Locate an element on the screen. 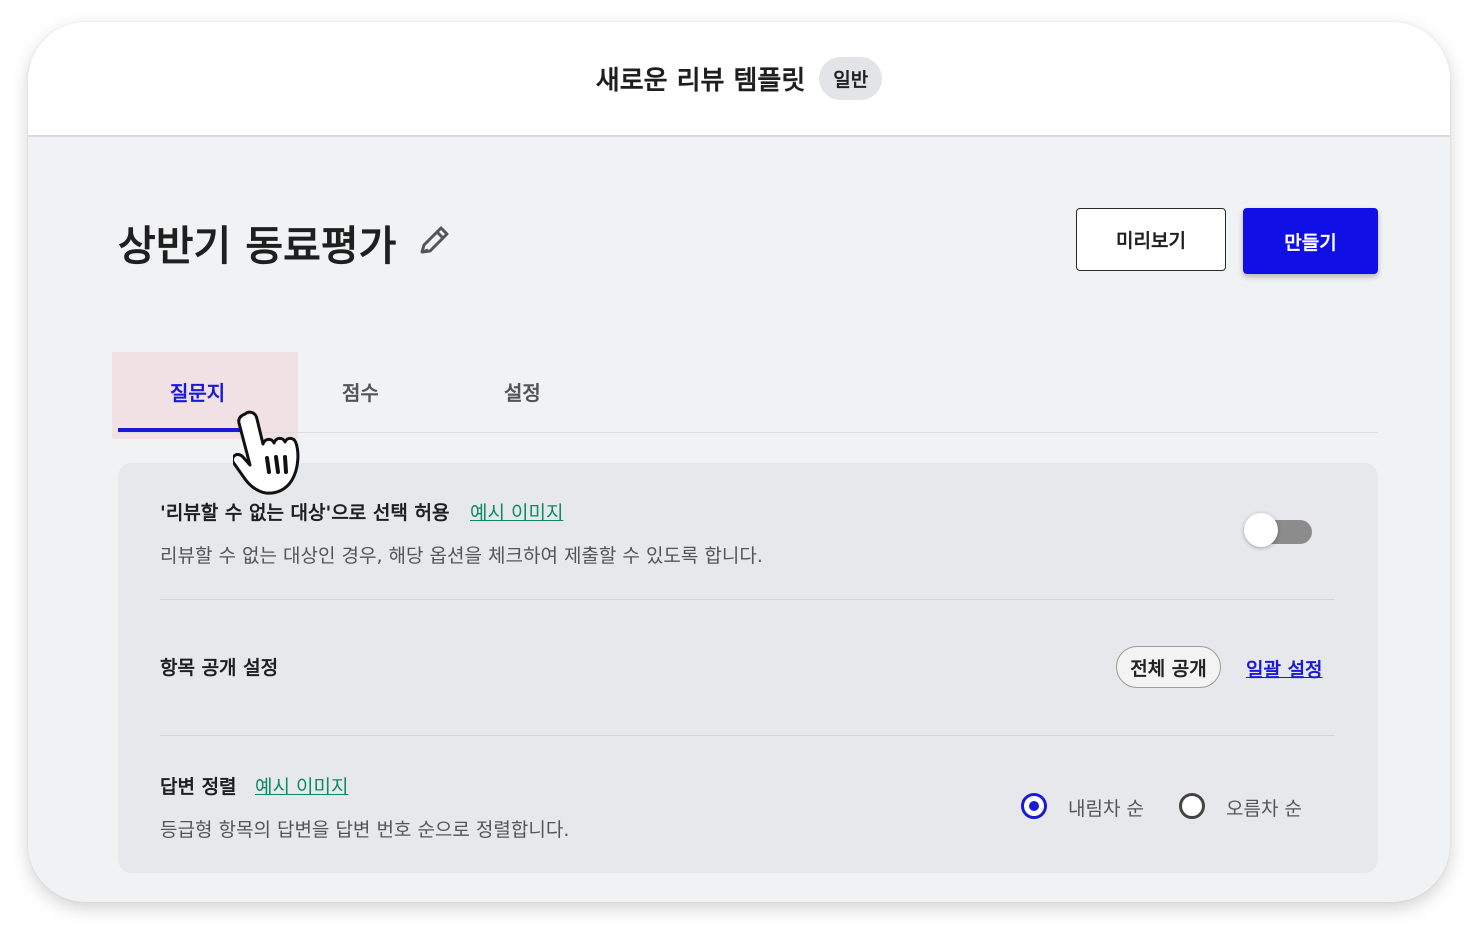  top-bar: 새로운 리뷰 템플릿 일반 is located at coordinates (739, 79).